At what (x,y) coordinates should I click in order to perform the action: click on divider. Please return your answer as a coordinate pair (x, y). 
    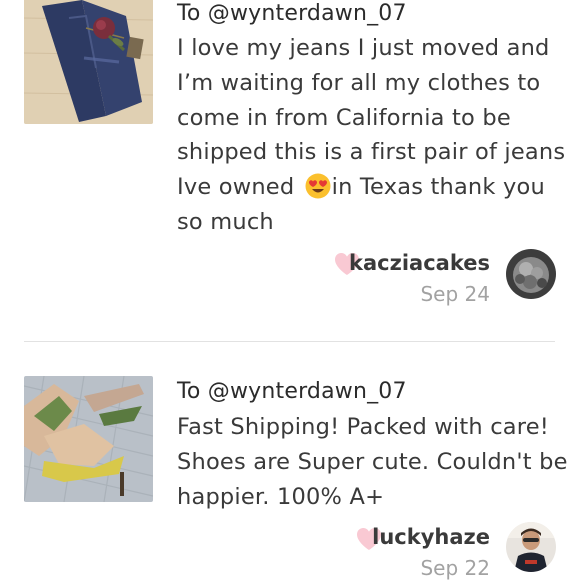
    Looking at the image, I should click on (289, 341).